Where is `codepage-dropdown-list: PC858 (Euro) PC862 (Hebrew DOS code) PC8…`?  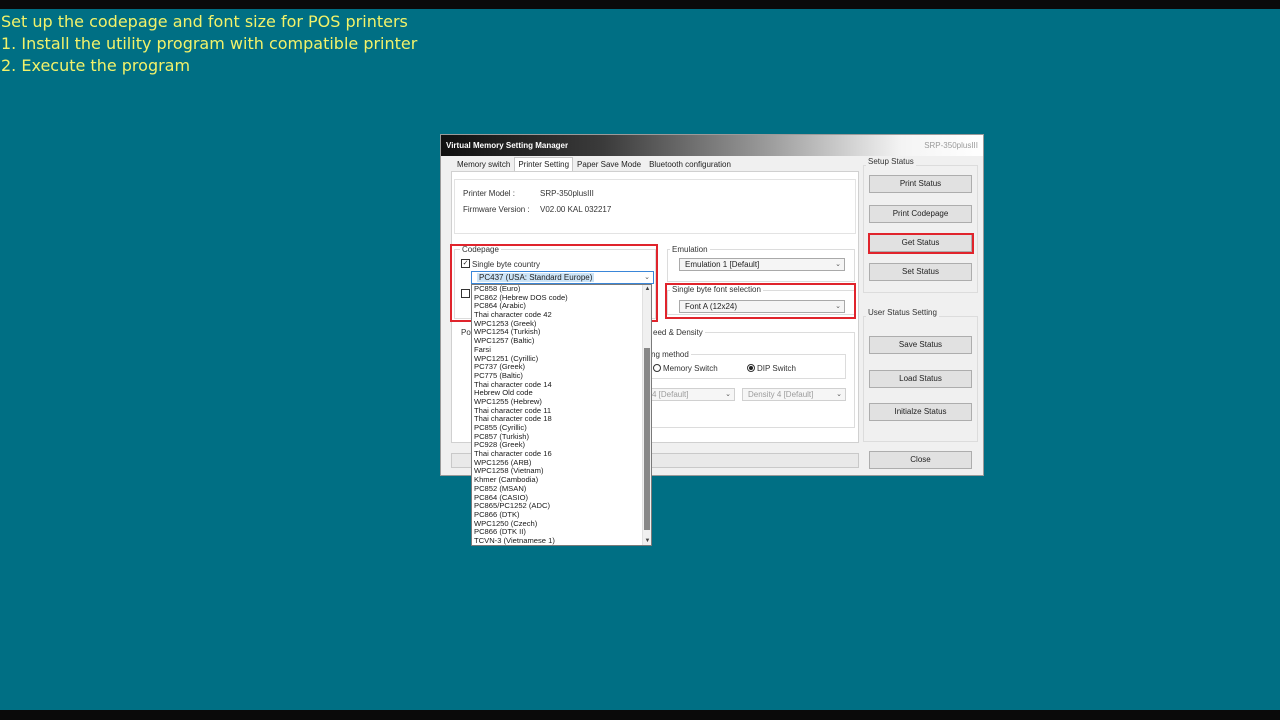
codepage-dropdown-list: PC858 (Euro) PC862 (Hebrew DOS code) PC8… is located at coordinates (561, 415).